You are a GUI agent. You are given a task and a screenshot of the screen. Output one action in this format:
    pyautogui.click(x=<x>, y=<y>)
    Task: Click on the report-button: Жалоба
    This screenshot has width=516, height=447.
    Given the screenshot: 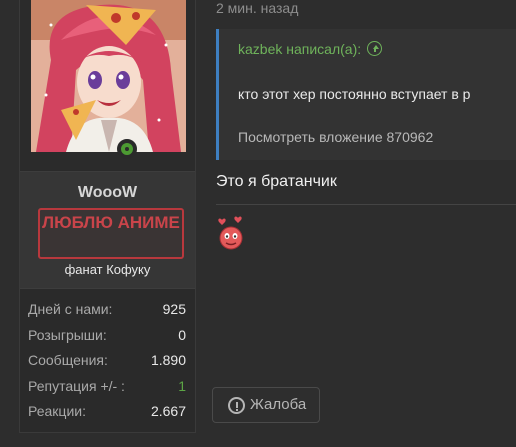 What is the action you would take?
    pyautogui.click(x=266, y=405)
    